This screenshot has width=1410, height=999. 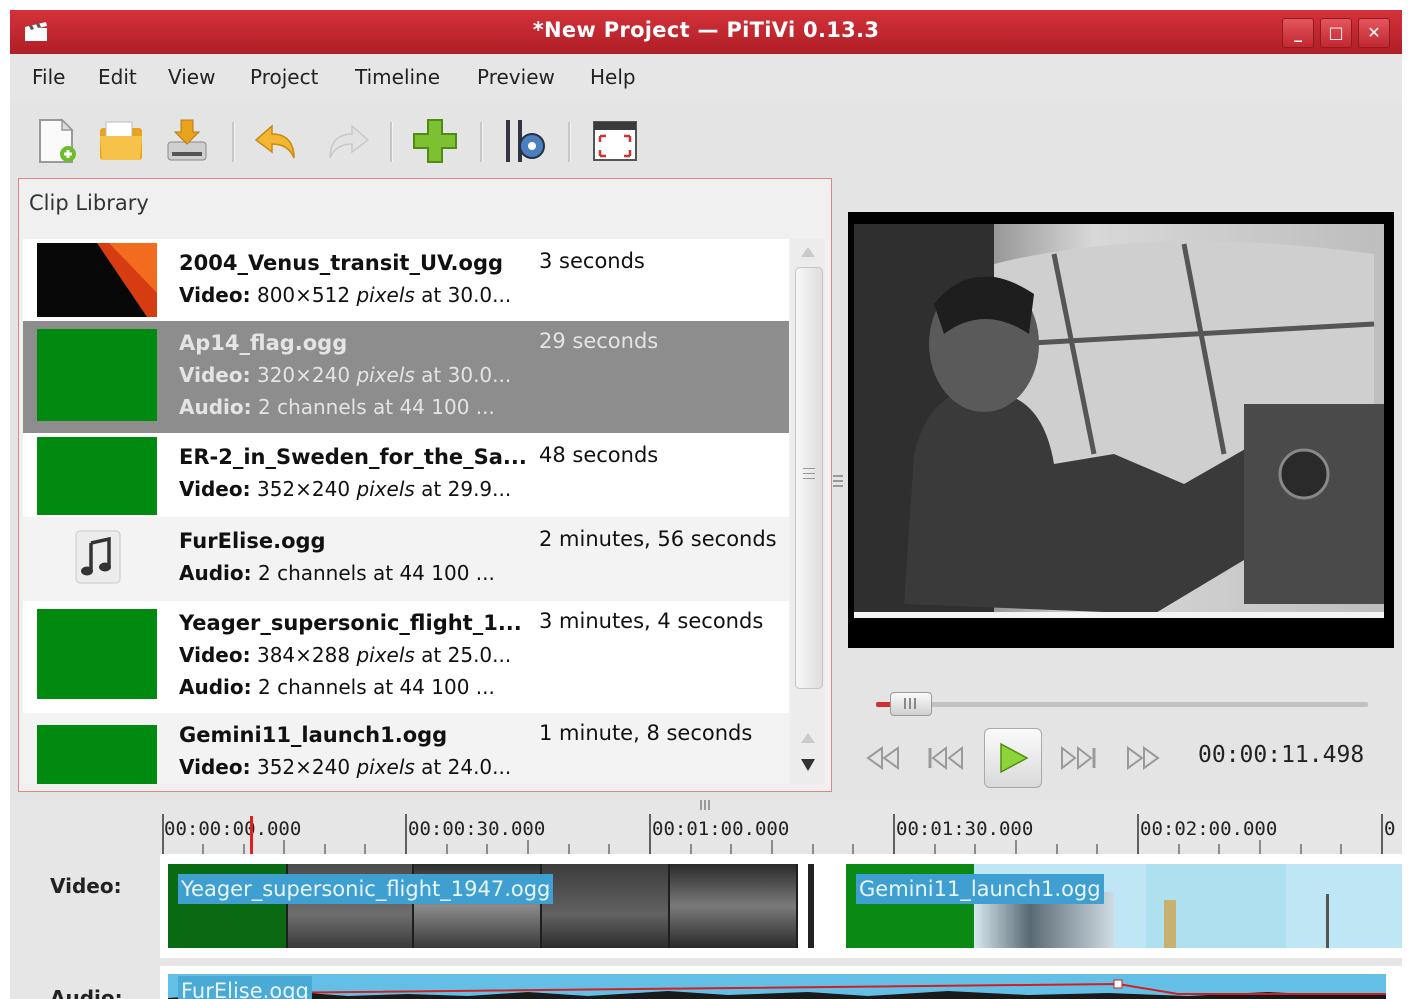 I want to click on seek-slider, so click(x=1122, y=704).